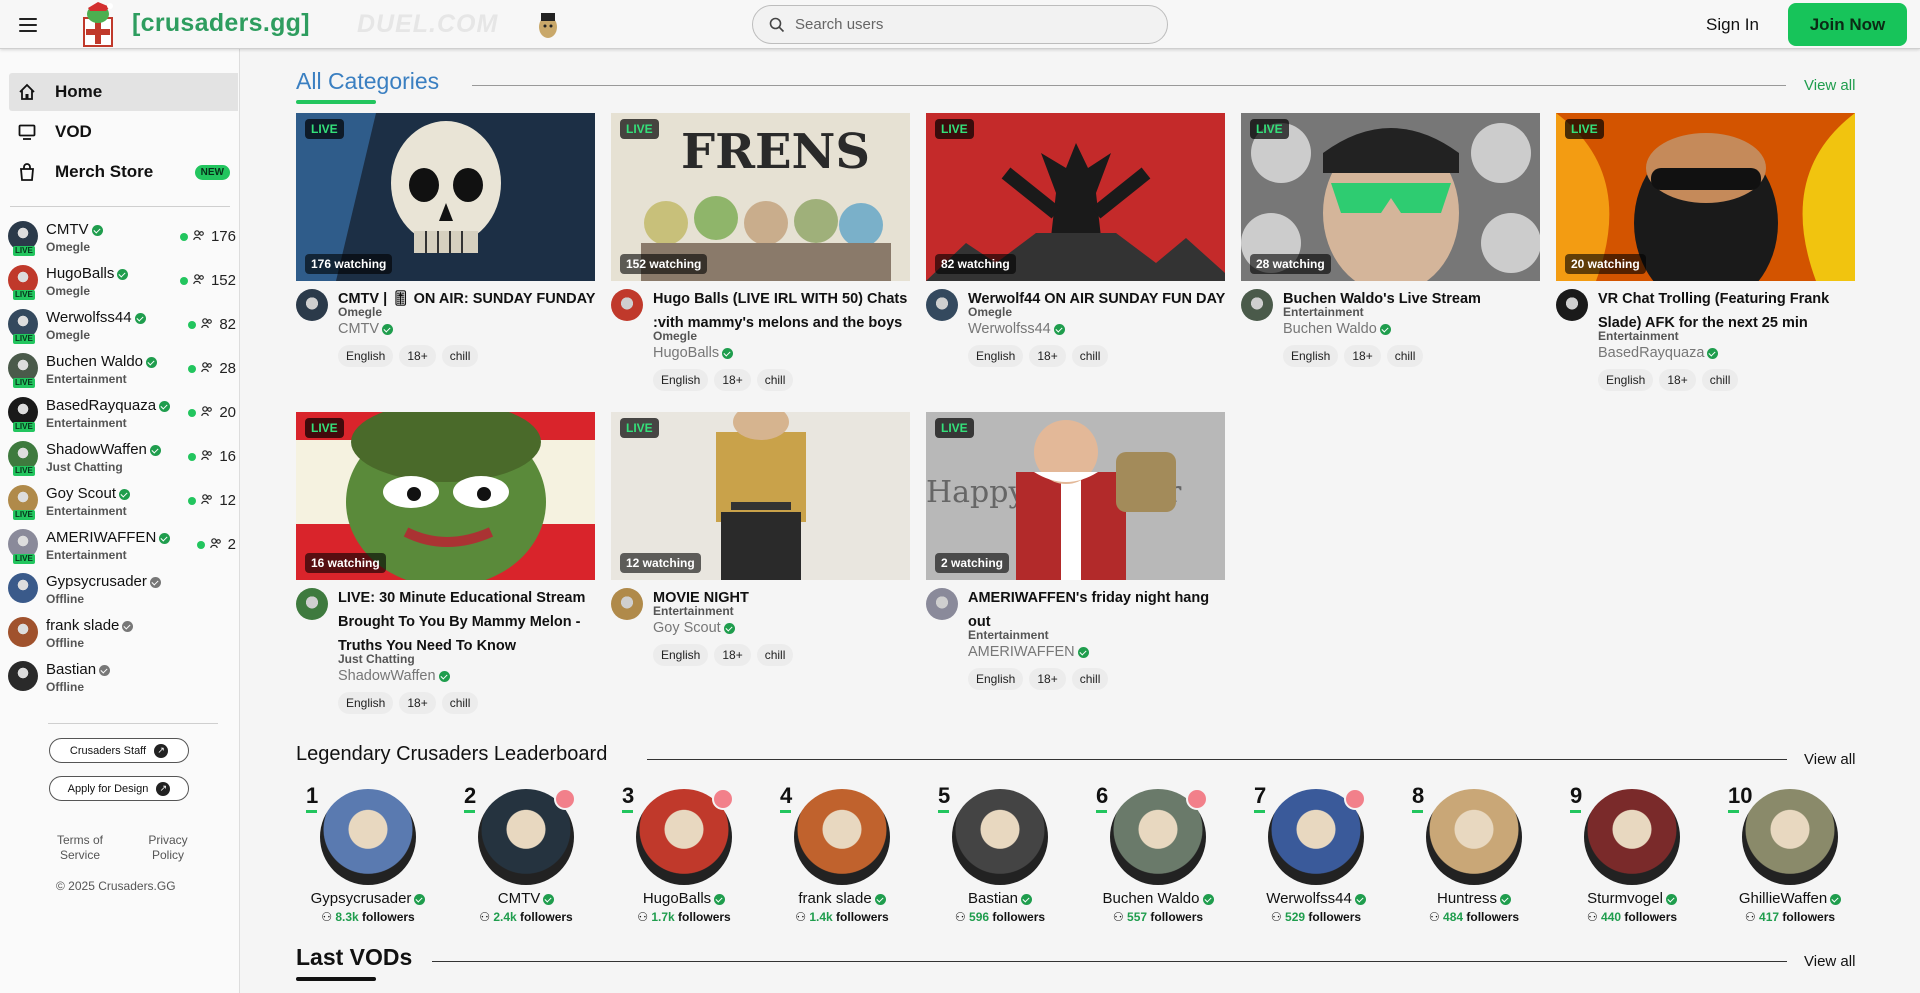 This screenshot has height=993, width=1920. I want to click on streamer-name: Buchen Waldo, so click(1337, 329).